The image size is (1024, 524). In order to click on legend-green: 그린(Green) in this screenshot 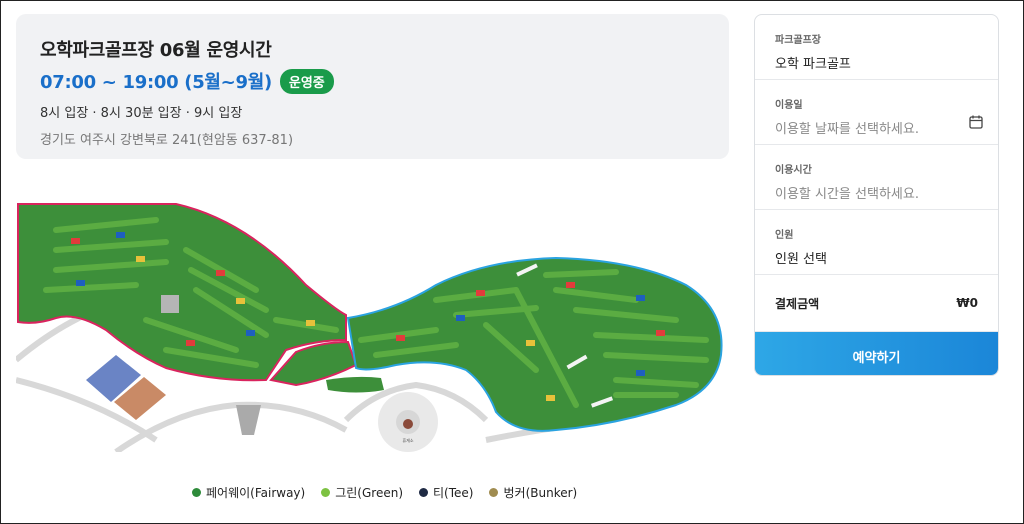, I will do `click(362, 492)`.